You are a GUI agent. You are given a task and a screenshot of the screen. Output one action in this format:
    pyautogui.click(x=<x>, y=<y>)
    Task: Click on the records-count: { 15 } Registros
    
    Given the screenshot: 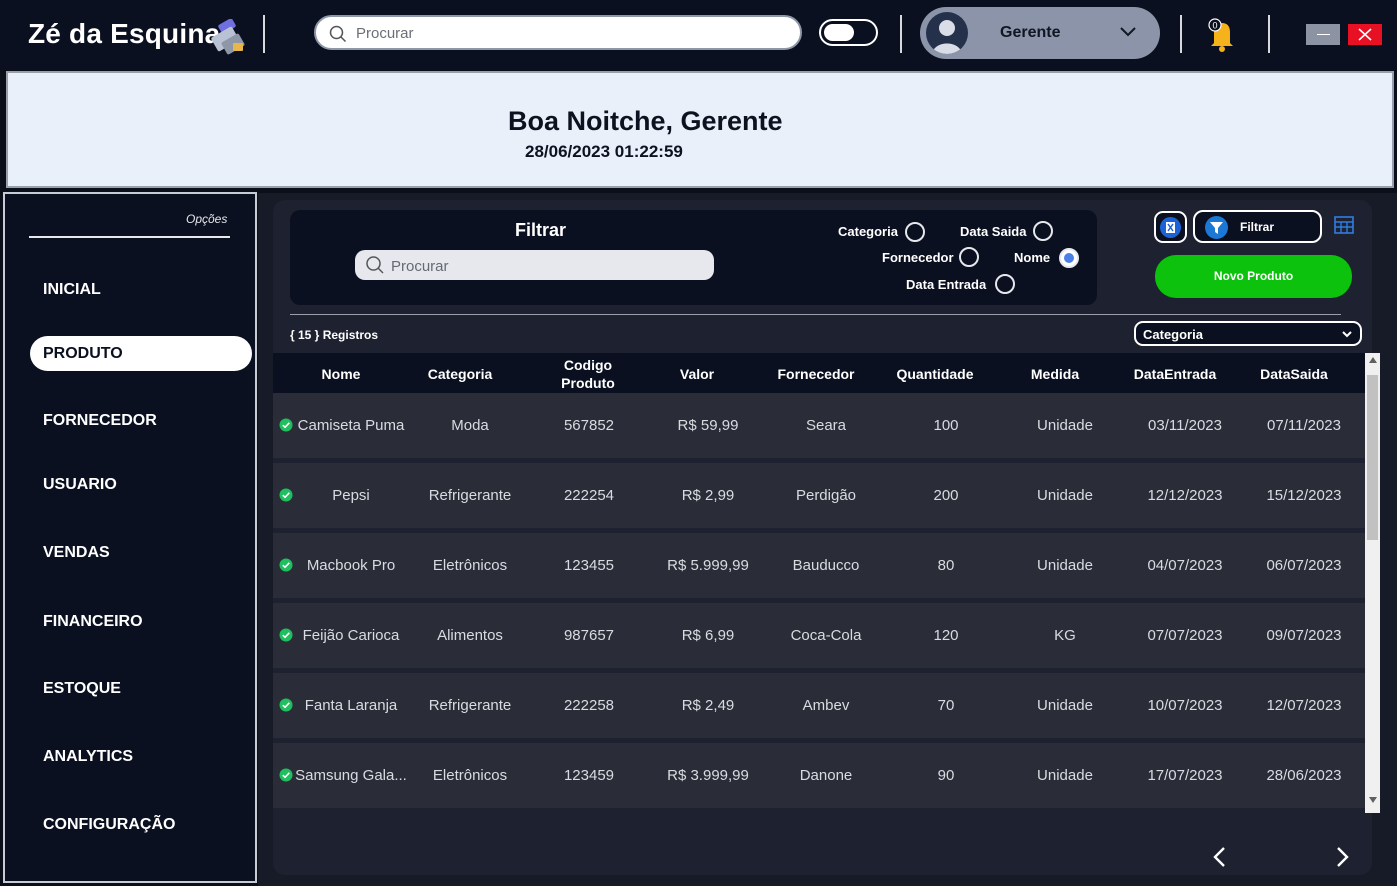 What is the action you would take?
    pyautogui.click(x=334, y=335)
    